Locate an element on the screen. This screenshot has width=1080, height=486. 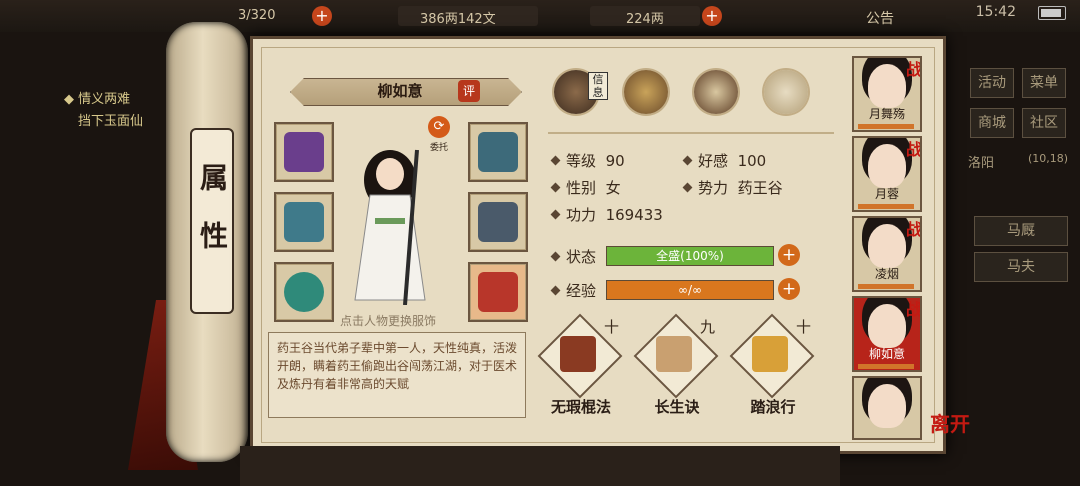
exp-value: ∞/∞ is located at coordinates (690, 290).